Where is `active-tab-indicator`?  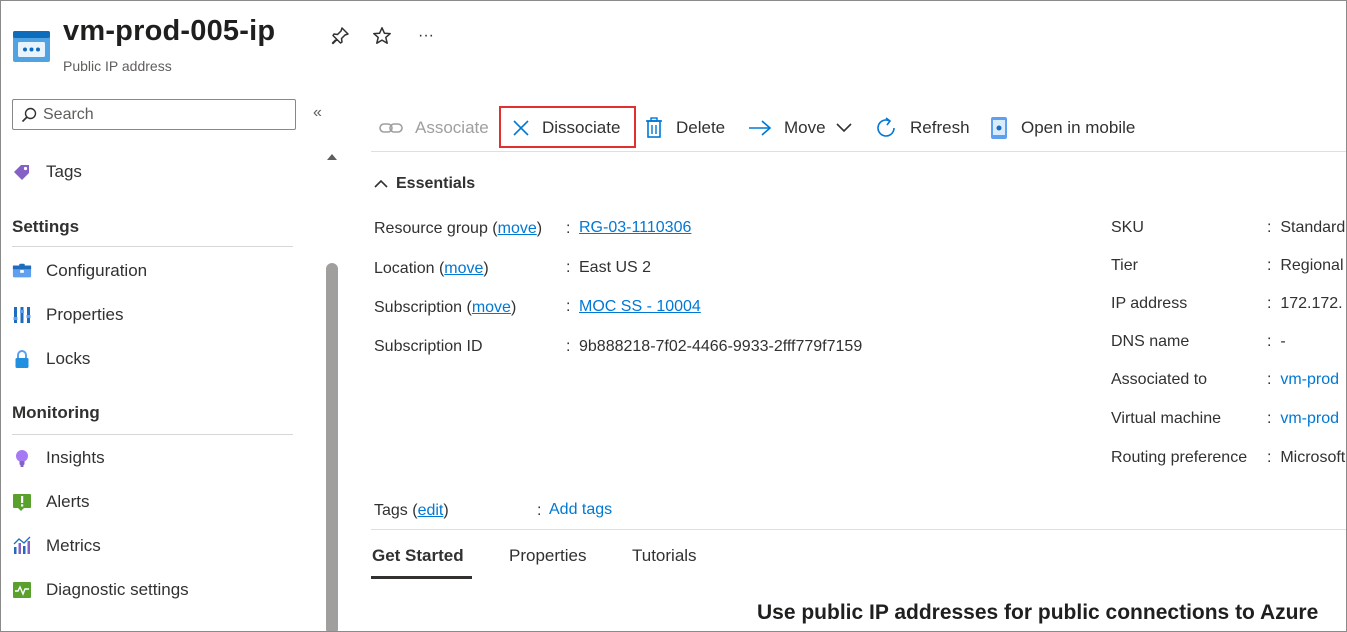
active-tab-indicator is located at coordinates (421, 577).